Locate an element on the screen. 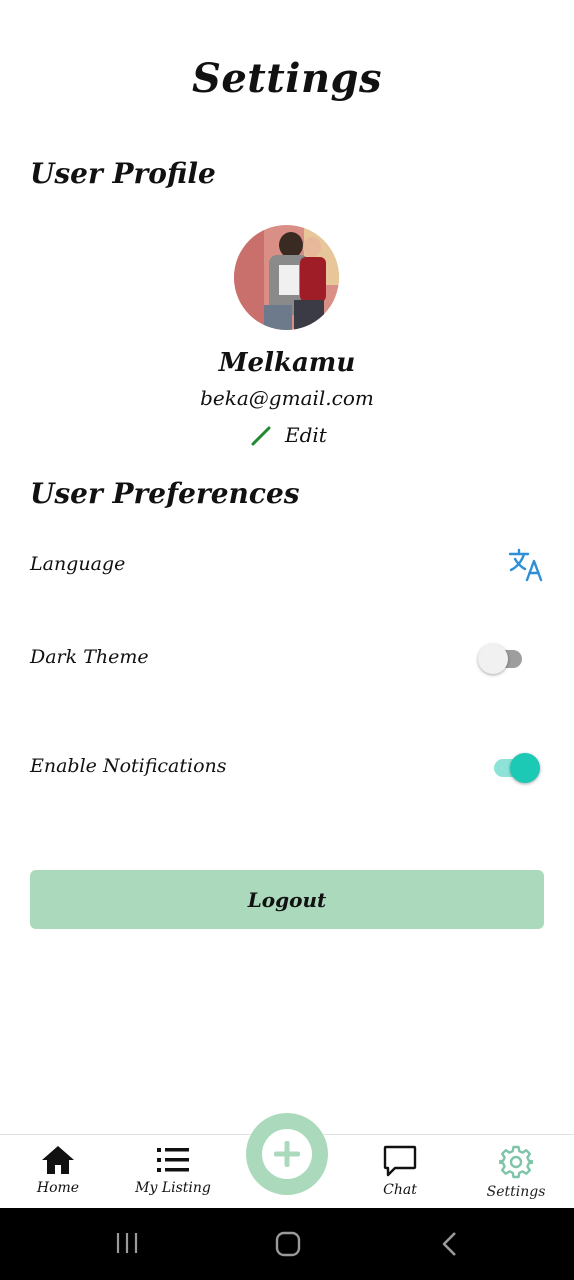 This screenshot has width=574, height=1280. language-label: Language is located at coordinates (78, 564).